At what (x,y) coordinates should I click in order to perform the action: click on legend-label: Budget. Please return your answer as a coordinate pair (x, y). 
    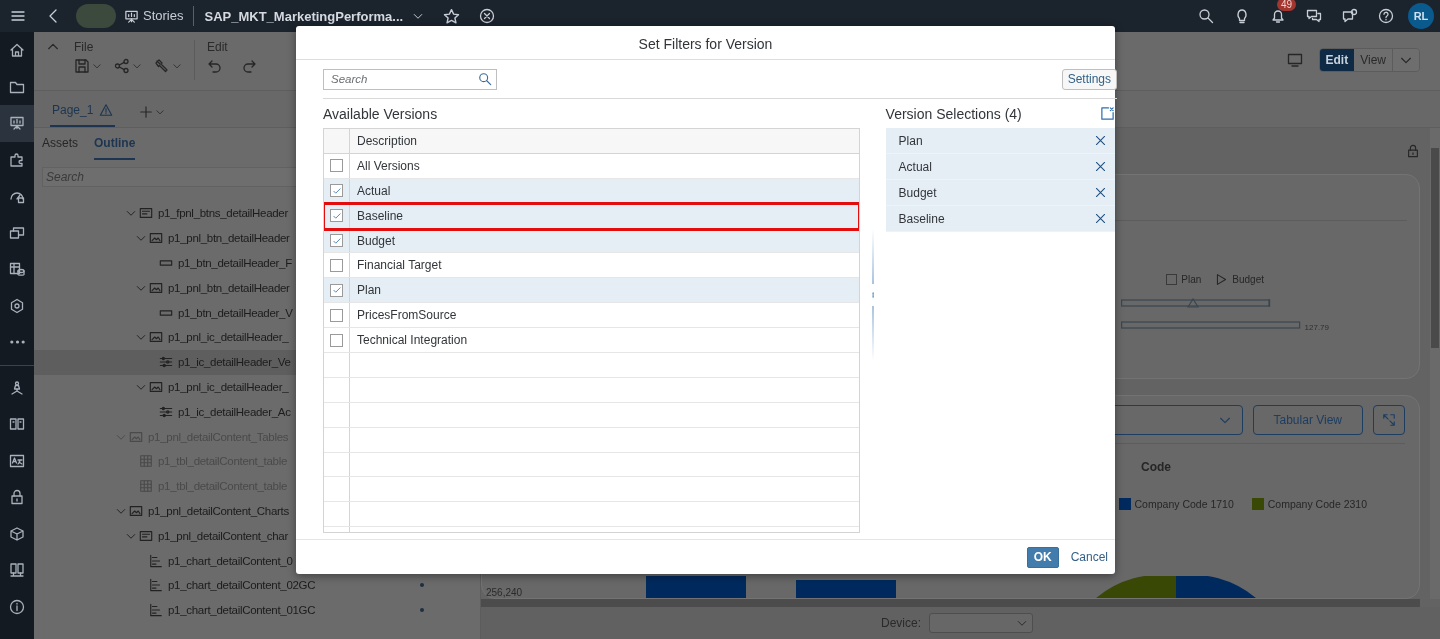
    Looking at the image, I should click on (1248, 279).